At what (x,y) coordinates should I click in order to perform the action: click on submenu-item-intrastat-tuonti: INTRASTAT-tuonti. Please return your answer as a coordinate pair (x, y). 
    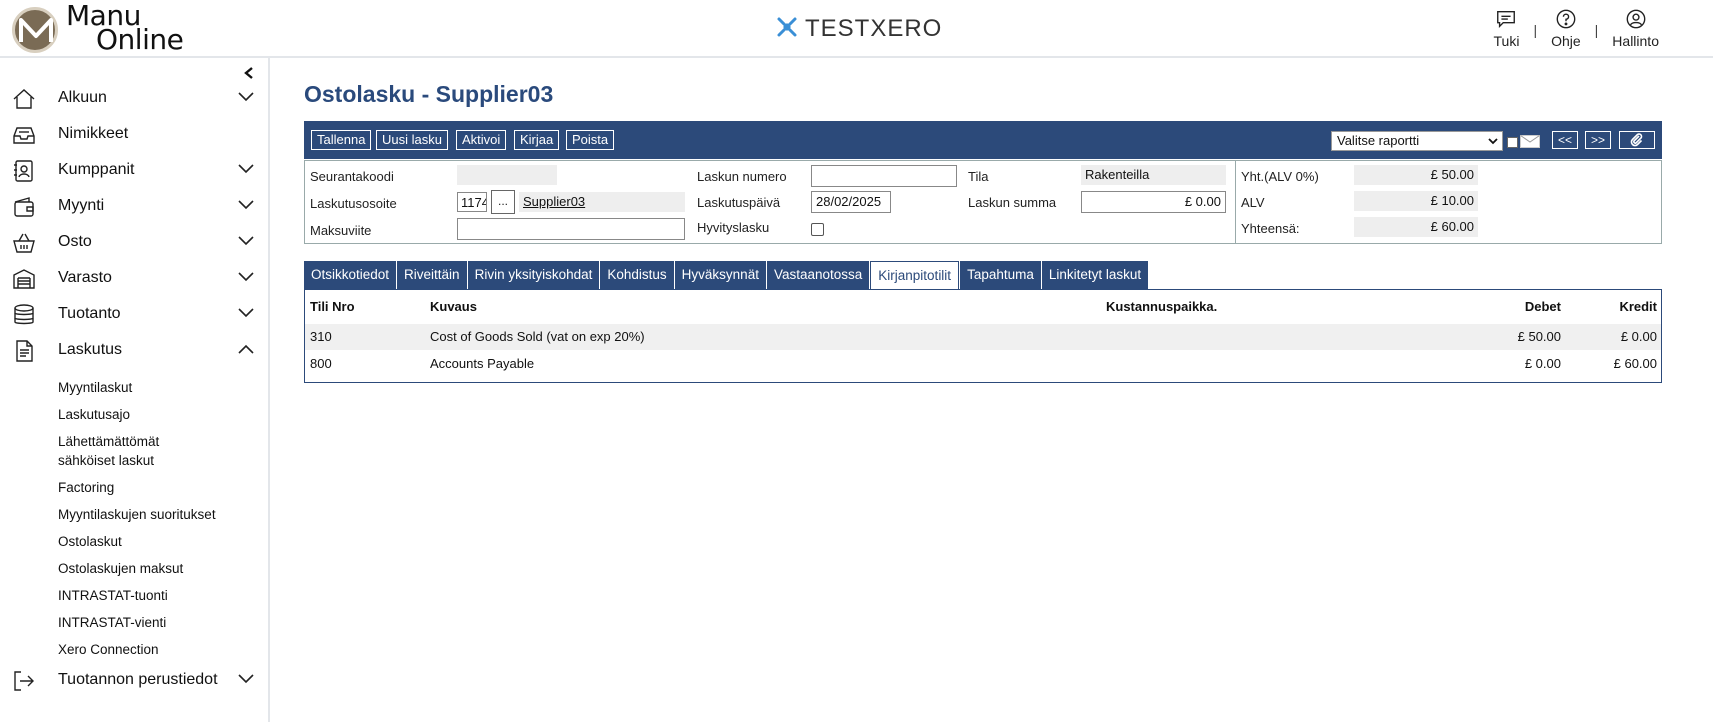
    Looking at the image, I should click on (125, 595).